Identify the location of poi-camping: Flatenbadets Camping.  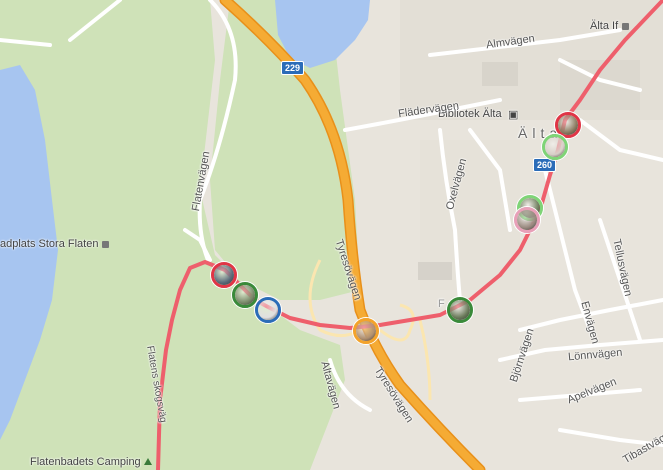
(85, 462).